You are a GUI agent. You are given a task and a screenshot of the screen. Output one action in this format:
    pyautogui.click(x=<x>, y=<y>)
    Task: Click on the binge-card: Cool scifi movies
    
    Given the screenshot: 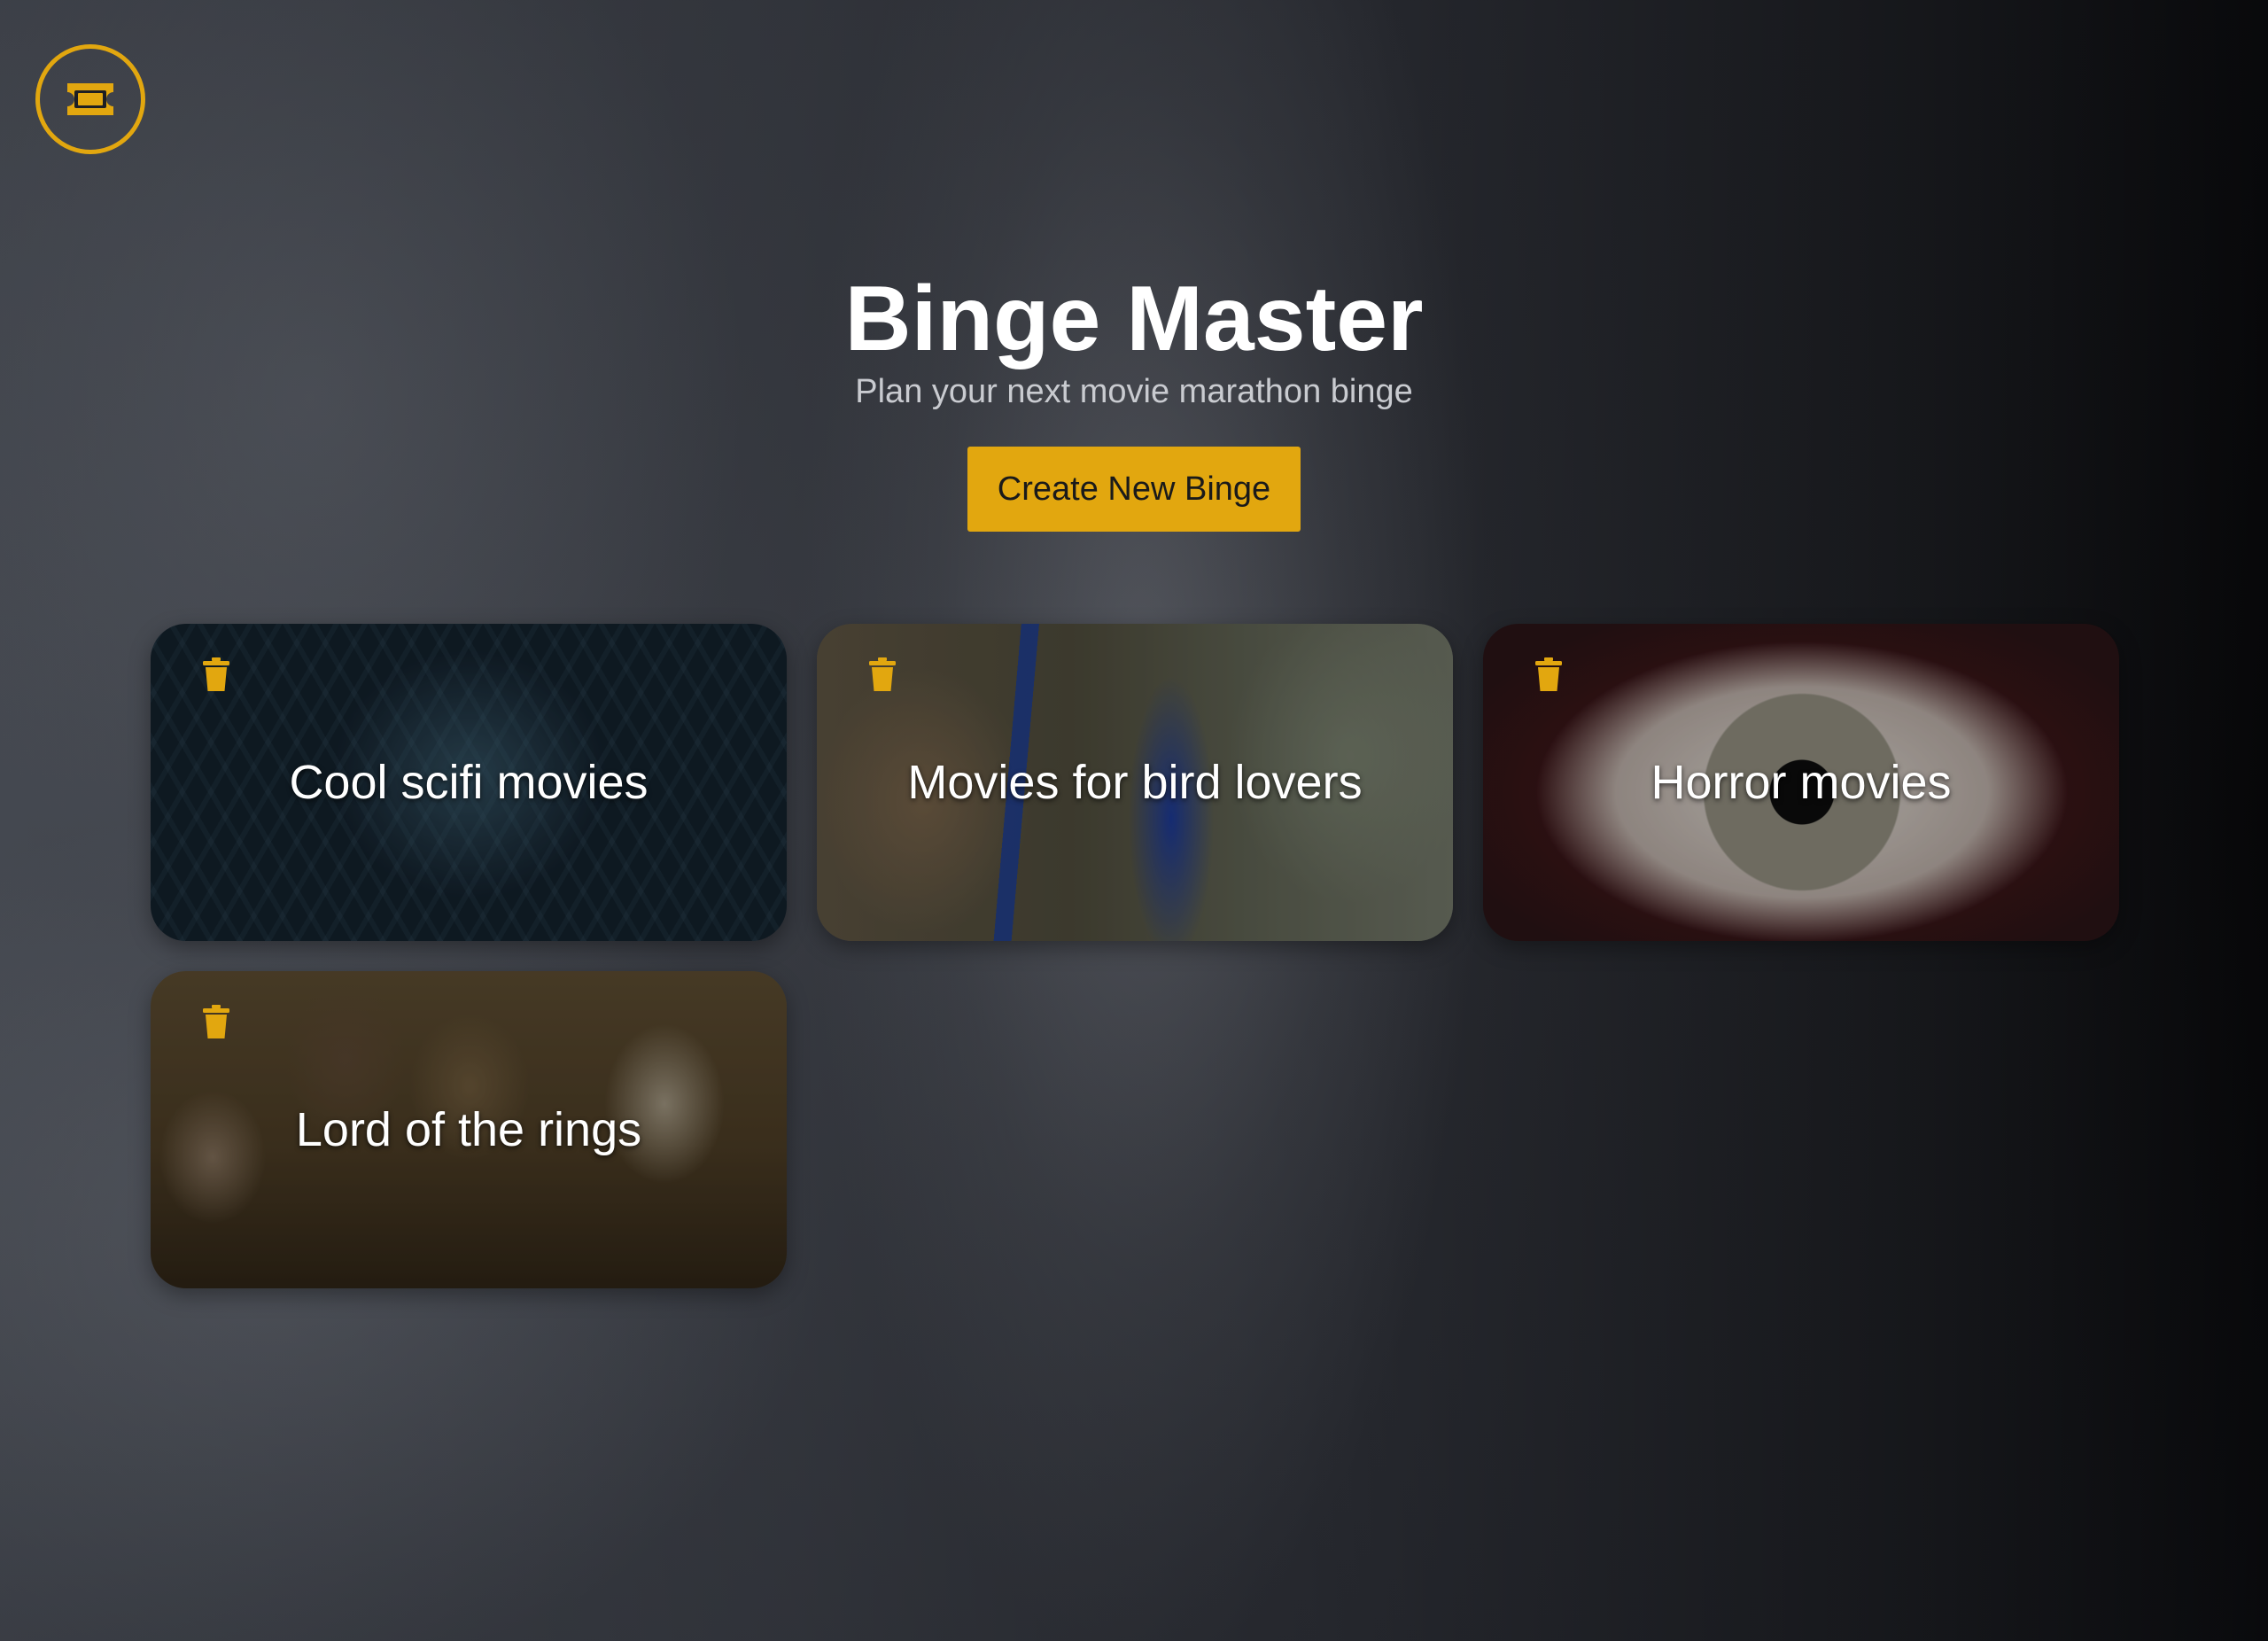 What is the action you would take?
    pyautogui.click(x=469, y=782)
    